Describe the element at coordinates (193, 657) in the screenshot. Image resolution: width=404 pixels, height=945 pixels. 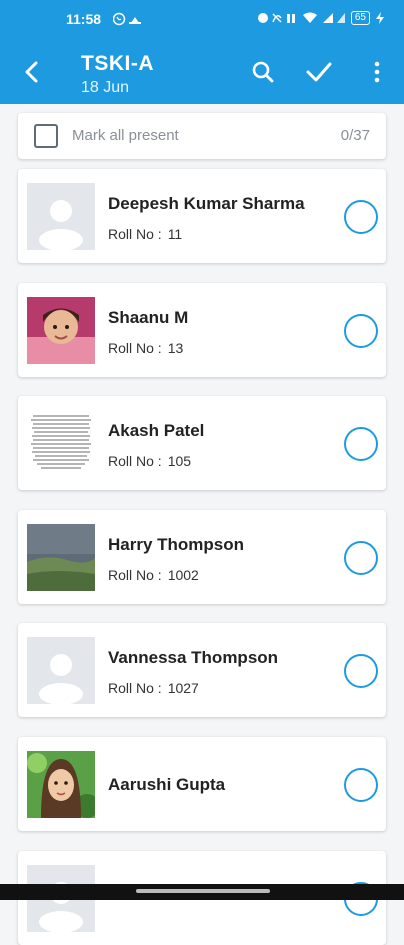
I see `student-name: Vannessa Thompson` at that location.